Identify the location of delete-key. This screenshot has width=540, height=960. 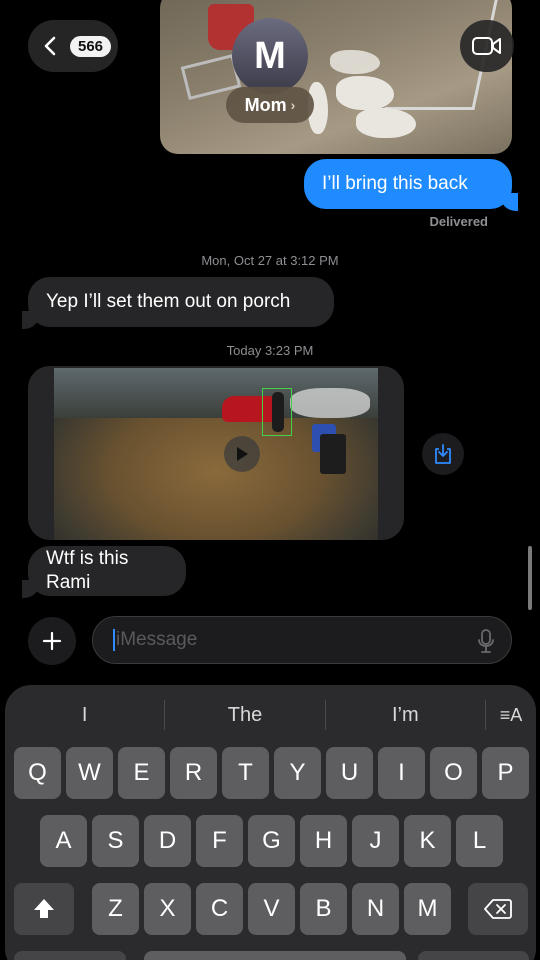
(498, 909).